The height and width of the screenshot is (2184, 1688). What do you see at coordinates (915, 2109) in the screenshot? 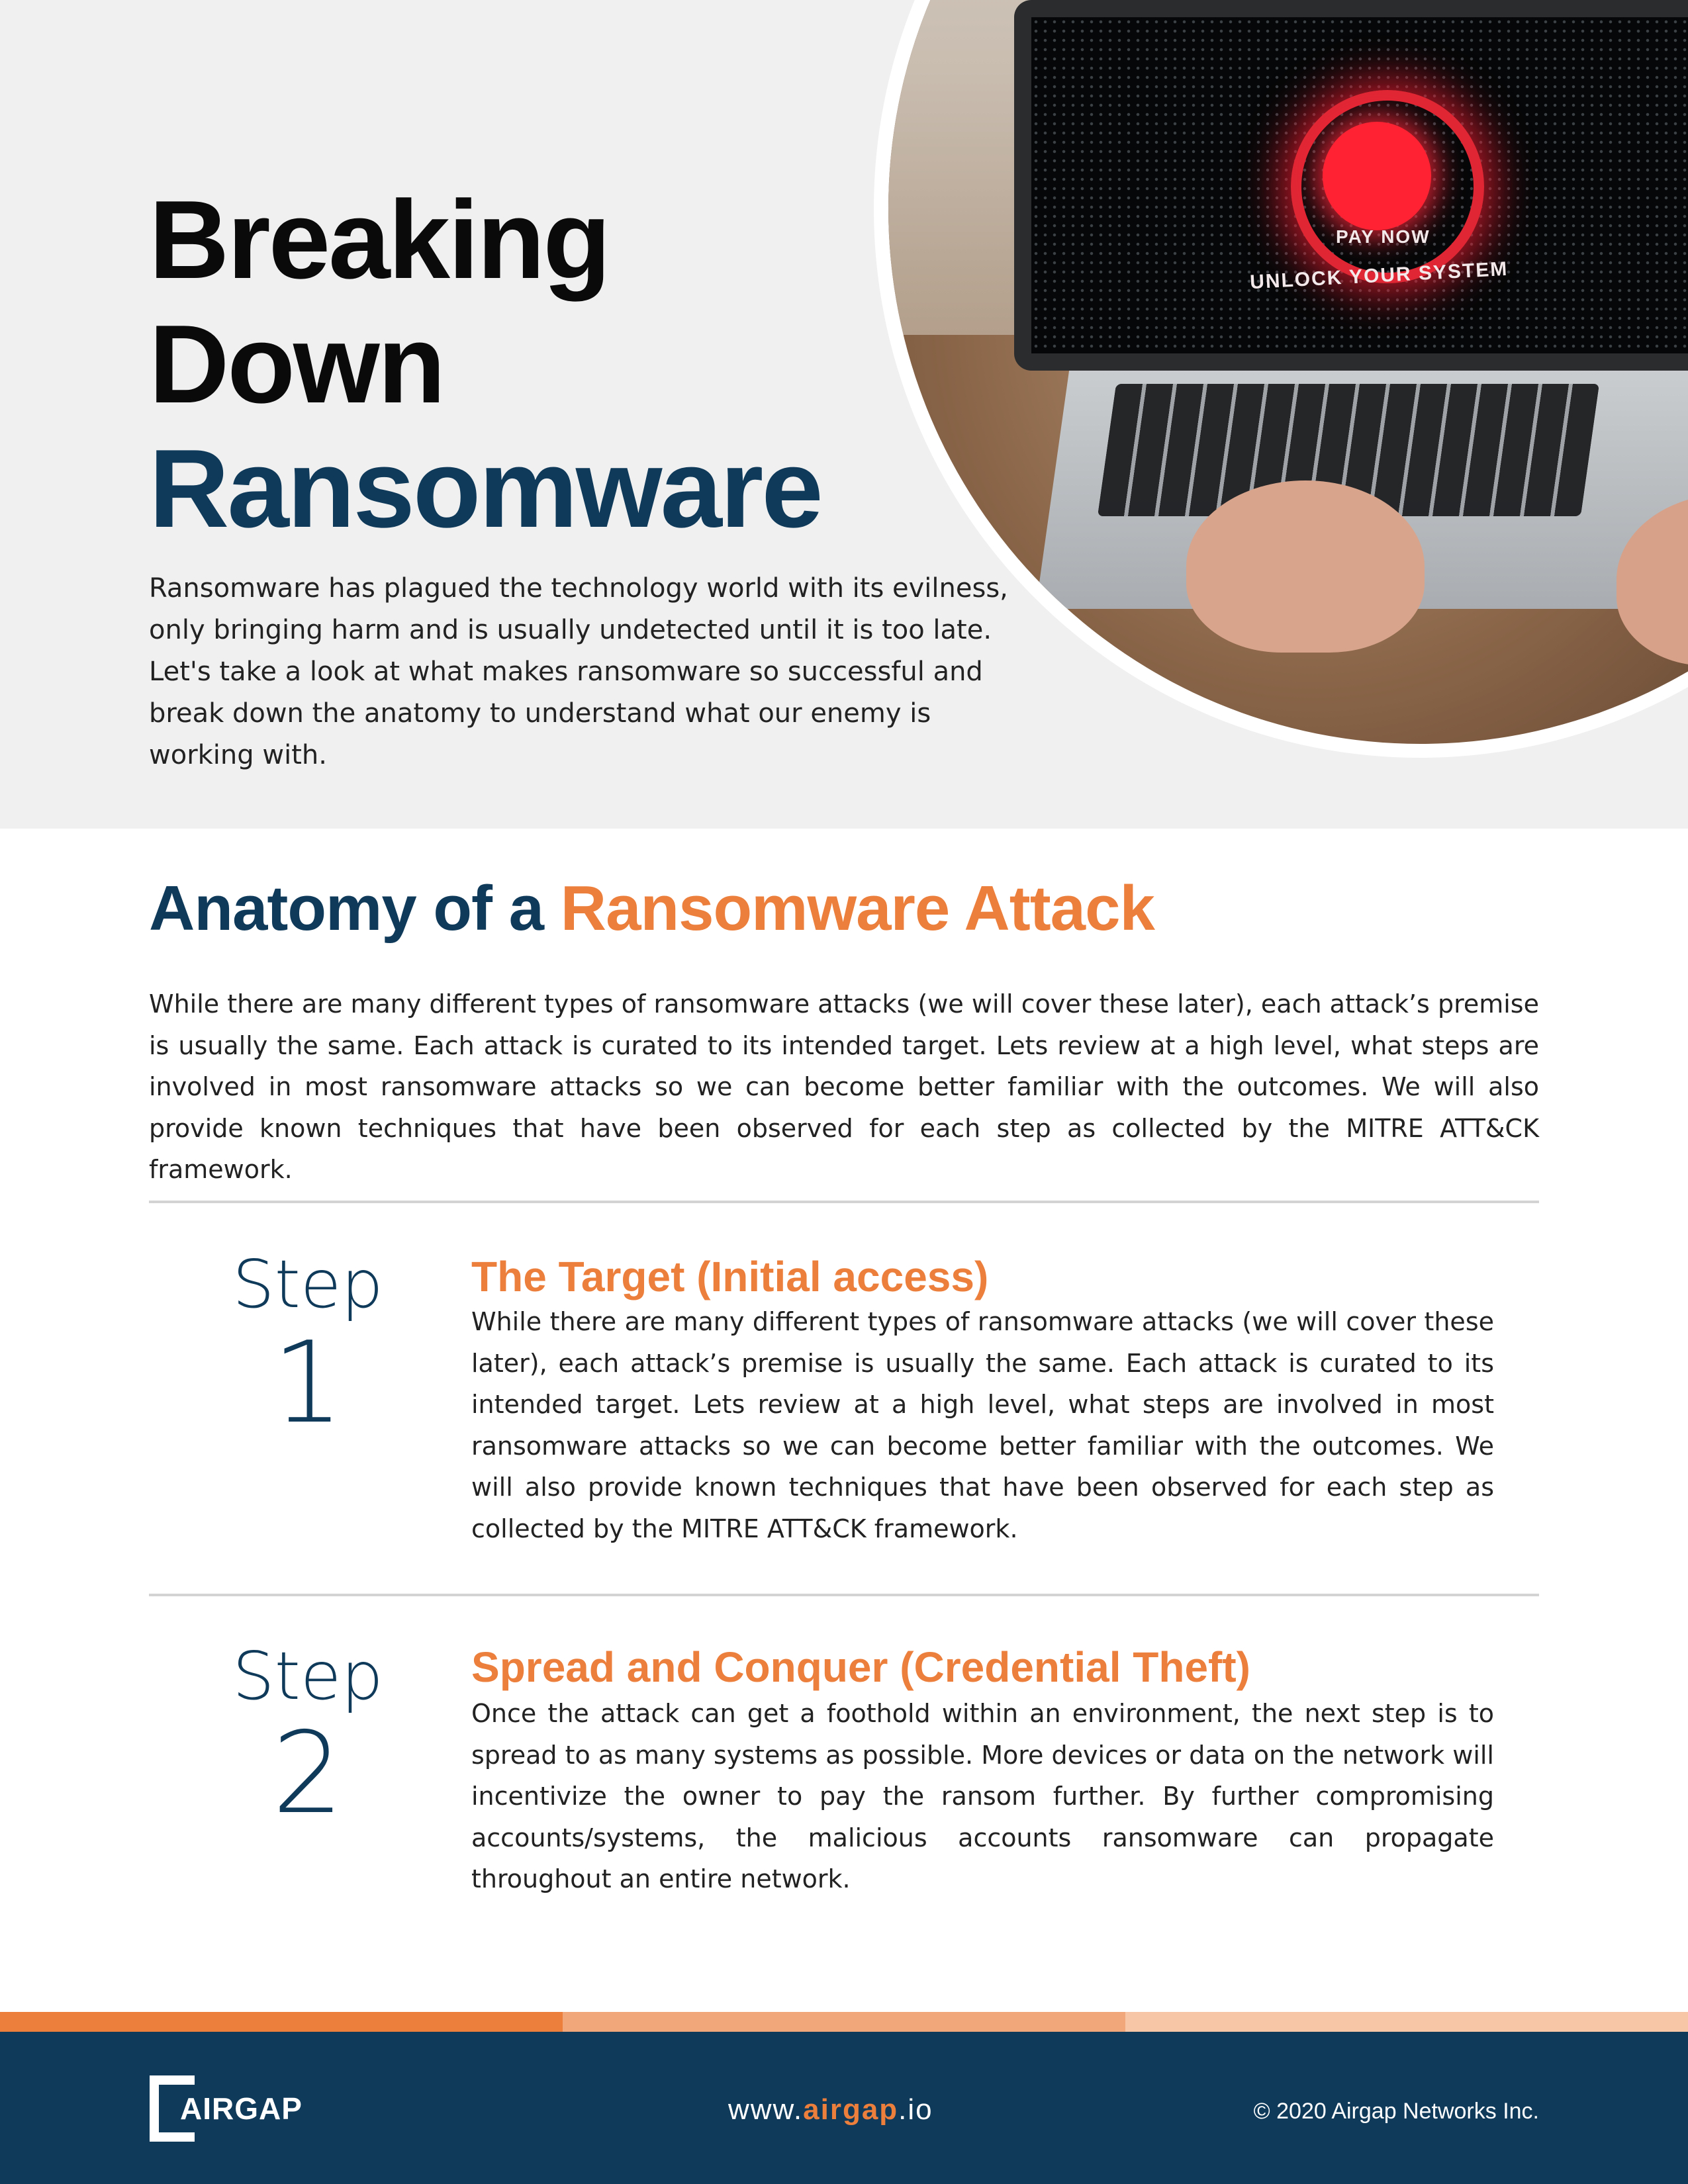
I see `site-suffix: .io` at bounding box center [915, 2109].